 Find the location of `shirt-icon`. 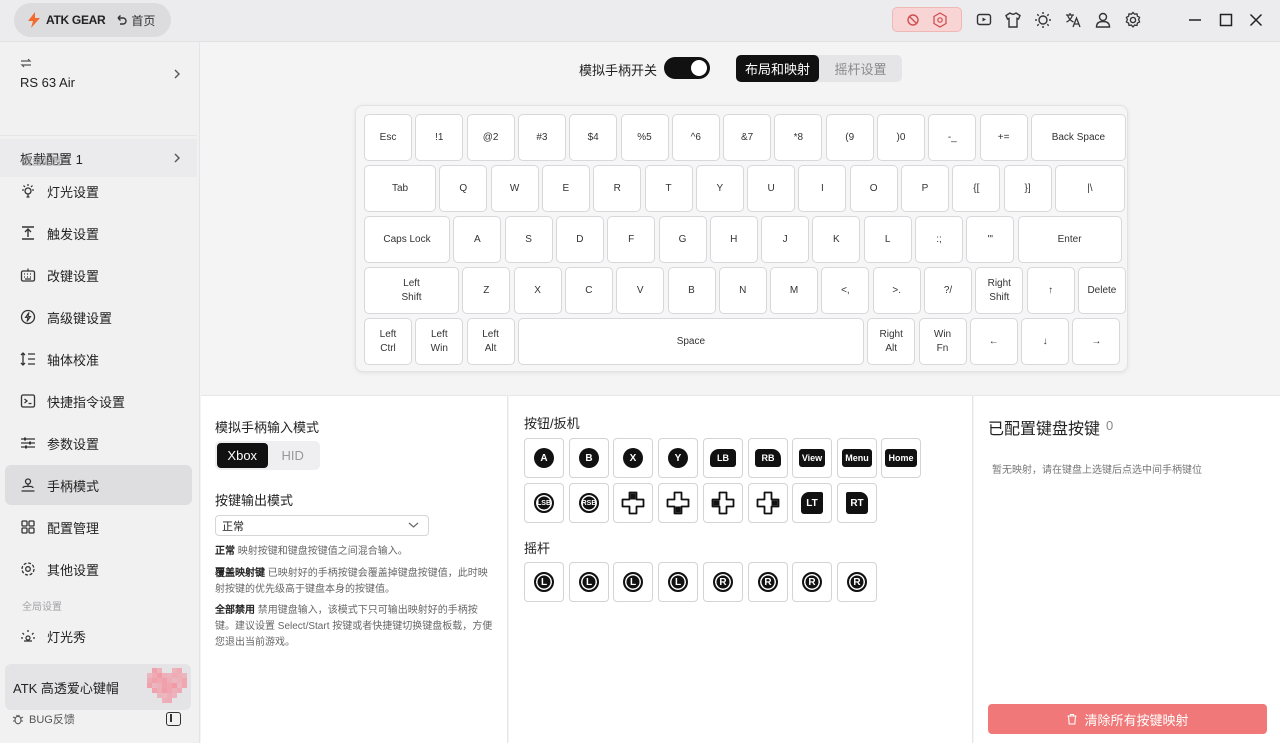

shirt-icon is located at coordinates (1013, 20).